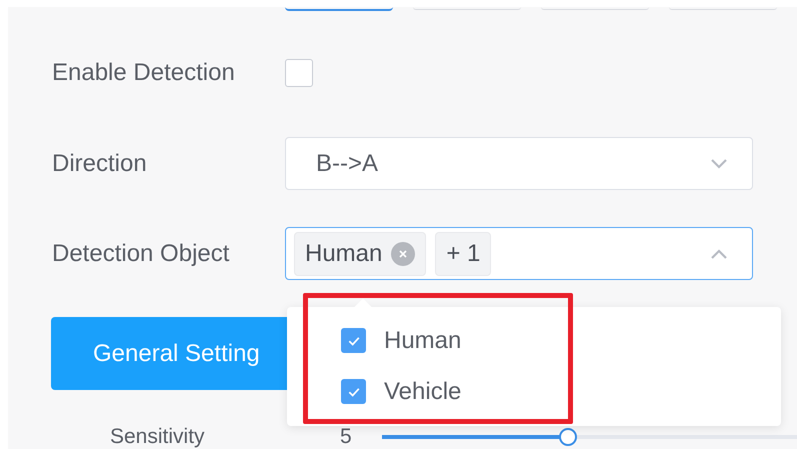 Image resolution: width=797 pixels, height=449 pixels. I want to click on count-tag: + 1, so click(463, 254).